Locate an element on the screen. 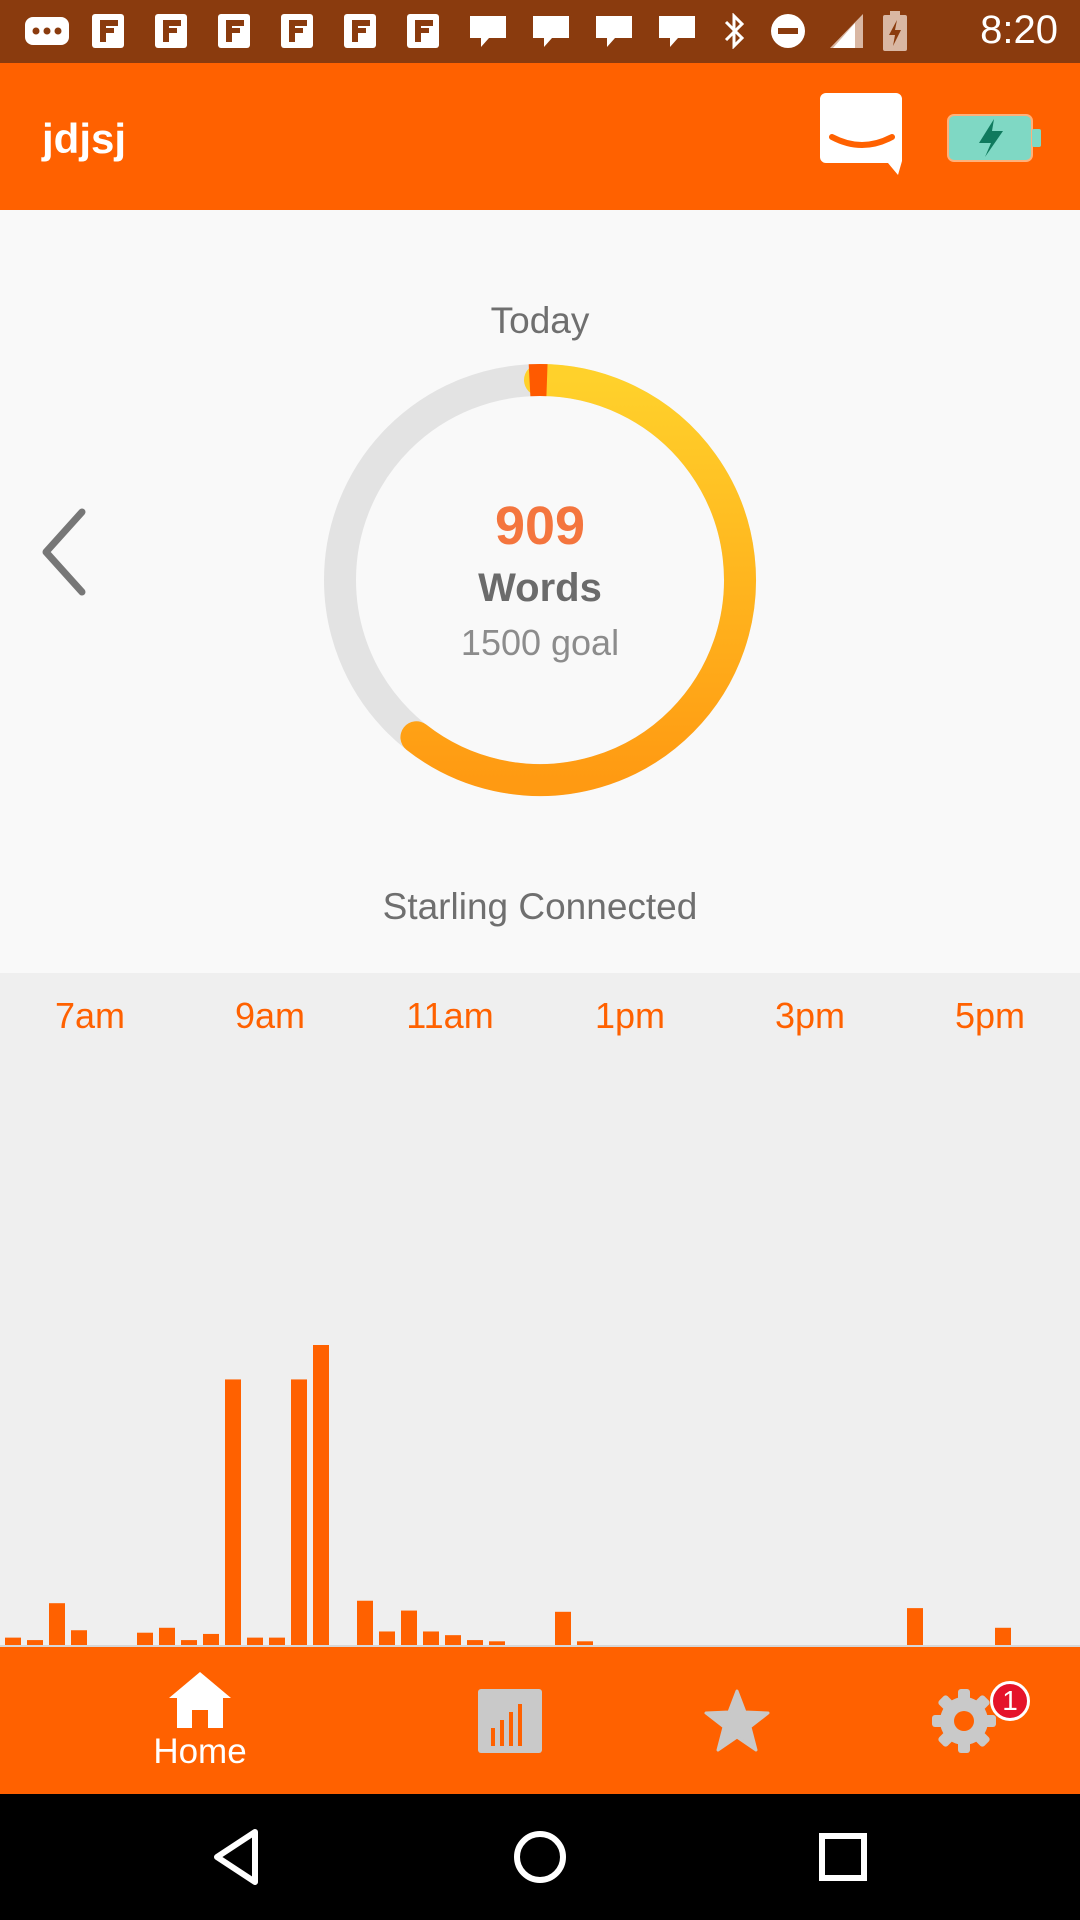 The image size is (1080, 1920). signal-icon is located at coordinates (847, 31).